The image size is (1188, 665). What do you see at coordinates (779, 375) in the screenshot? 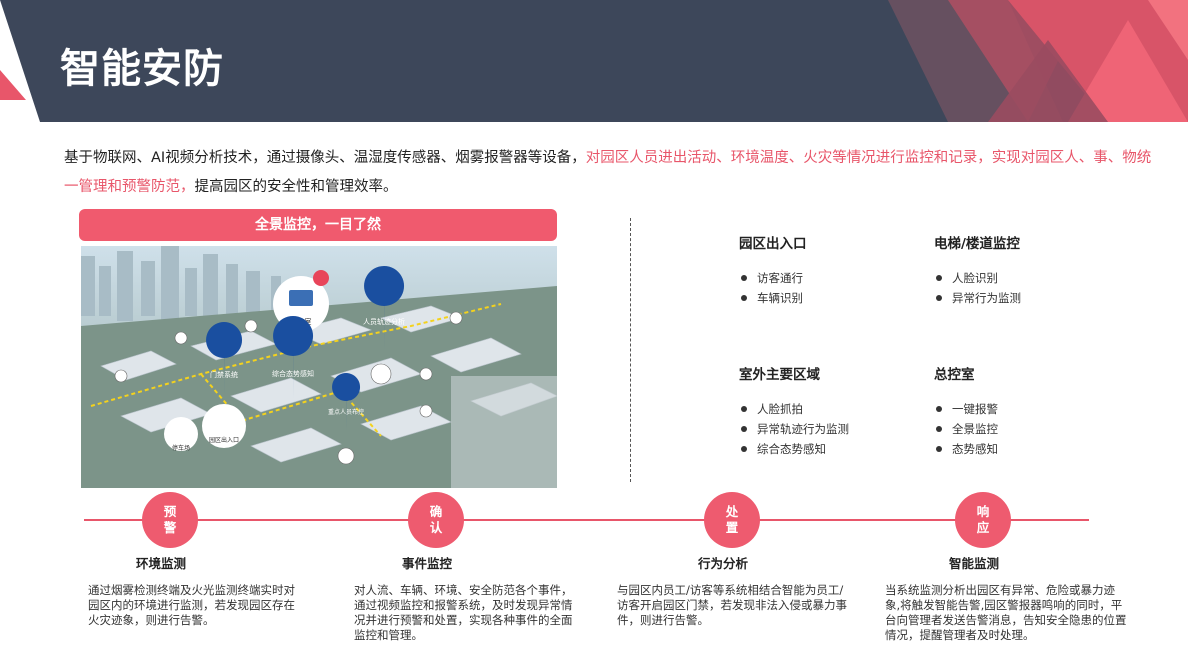
I see `feature-title: 室外主要区域` at bounding box center [779, 375].